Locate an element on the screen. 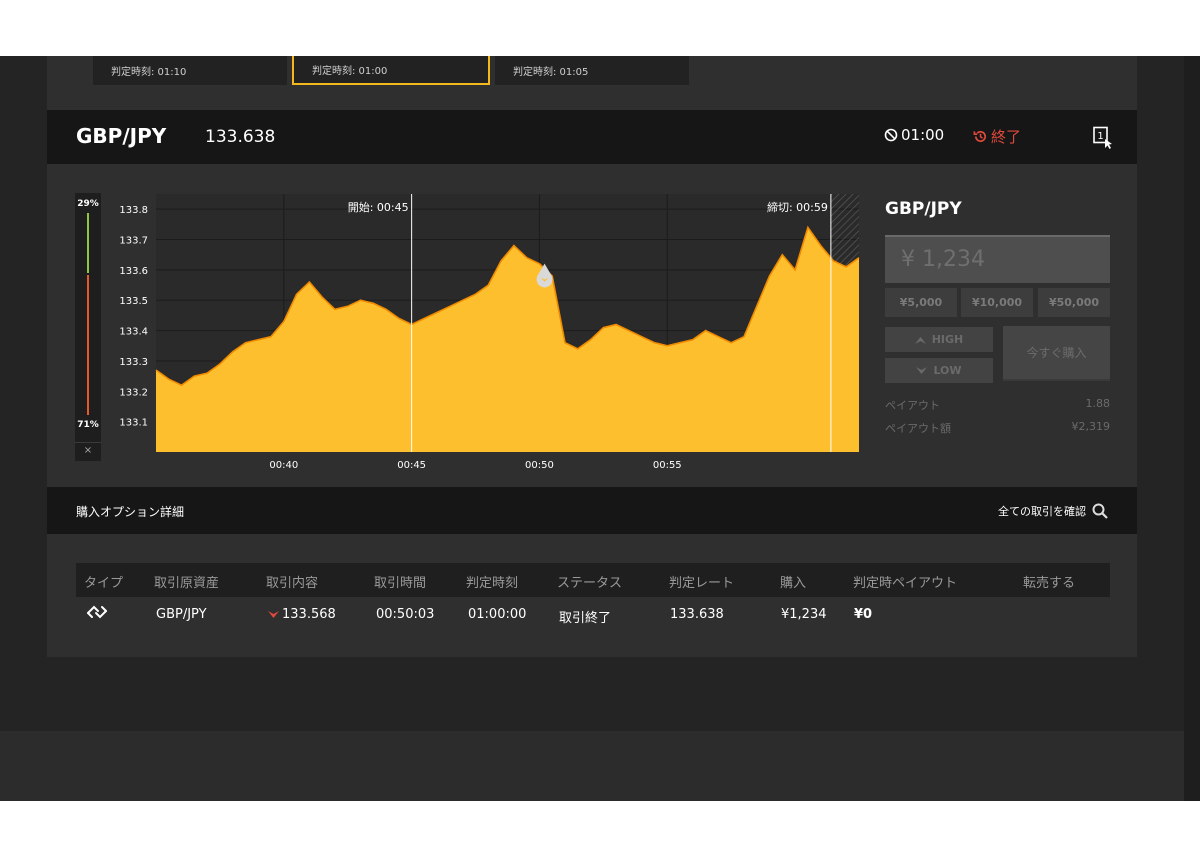 This screenshot has width=1200, height=856. y-tick-label: 133.1 is located at coordinates (133, 423).